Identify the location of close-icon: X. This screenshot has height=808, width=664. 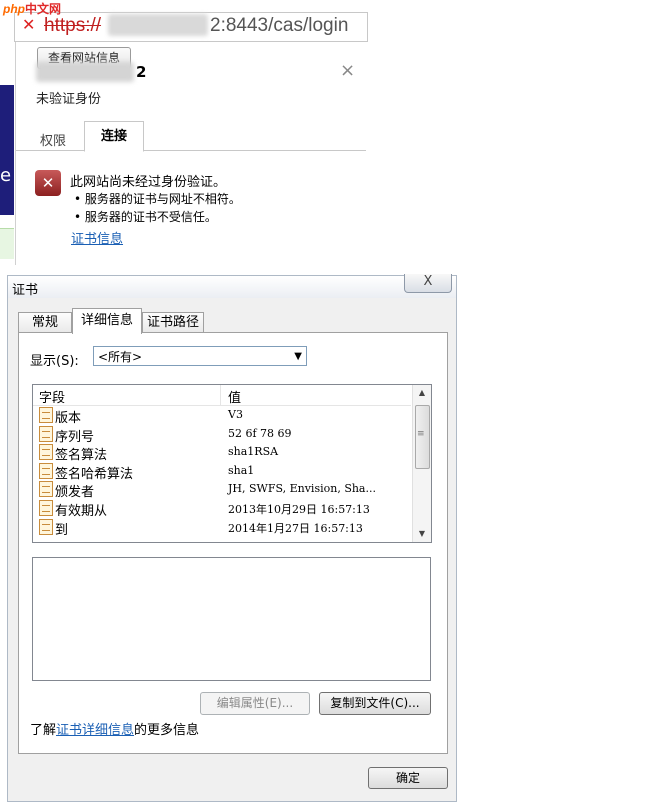
(428, 283).